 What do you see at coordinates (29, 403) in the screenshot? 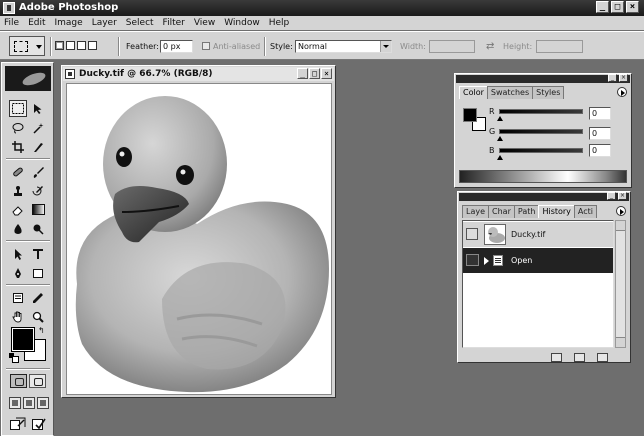
I see `full-screen-menu-mode-button` at bounding box center [29, 403].